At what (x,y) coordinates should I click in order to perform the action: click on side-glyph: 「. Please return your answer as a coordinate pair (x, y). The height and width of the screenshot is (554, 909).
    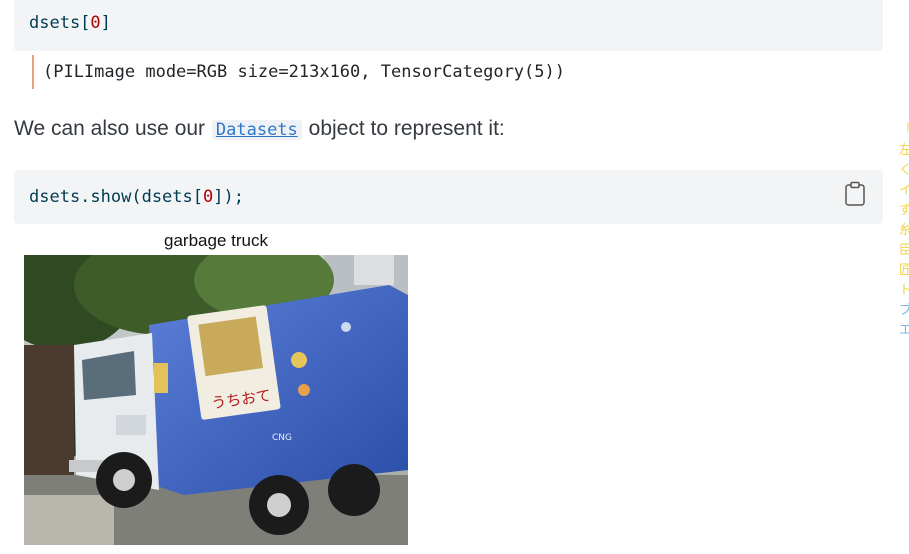
    Looking at the image, I should click on (904, 130).